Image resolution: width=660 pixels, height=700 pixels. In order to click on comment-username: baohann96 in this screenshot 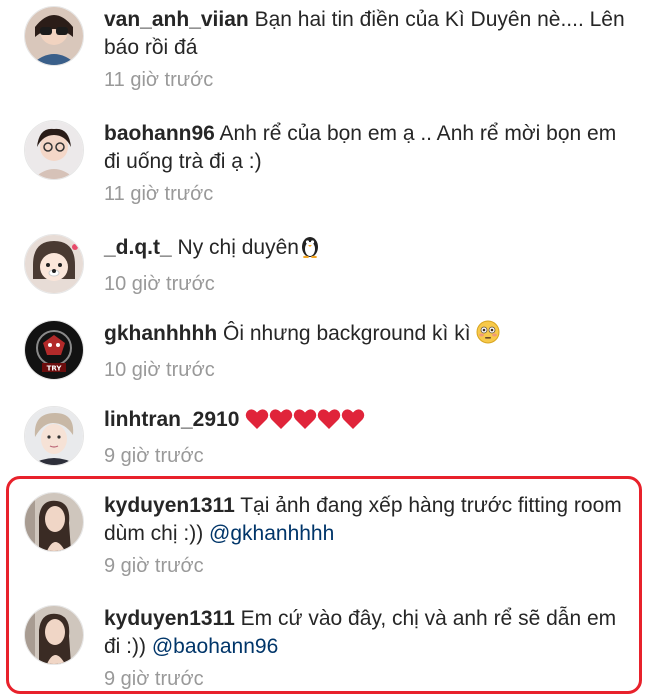, I will do `click(159, 133)`.